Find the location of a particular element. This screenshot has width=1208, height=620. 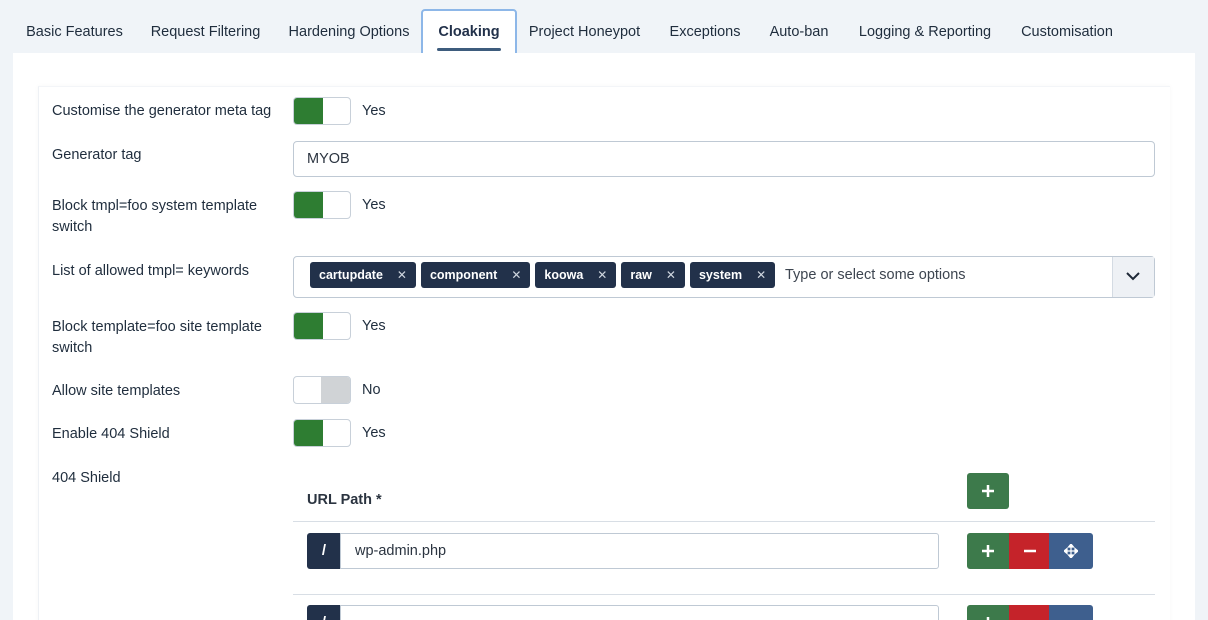

url-path-column-header: URL Path * is located at coordinates (344, 500).